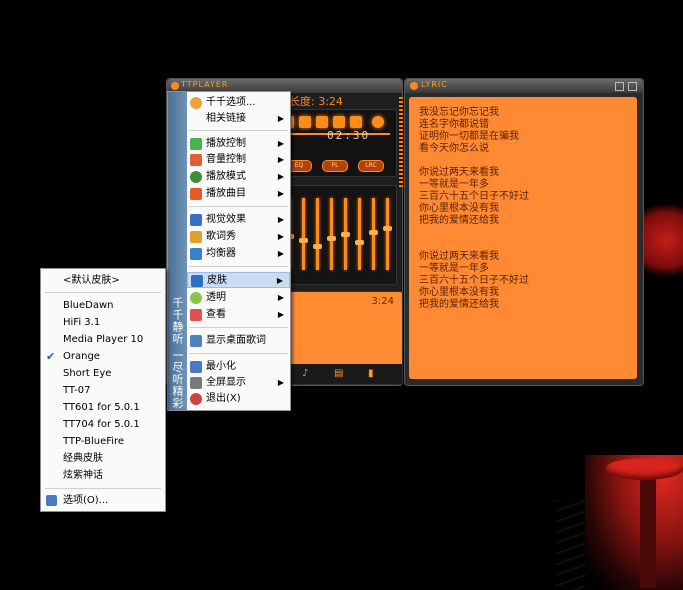 This screenshot has height=590, width=683. I want to click on menu-item-minimize: 最小化, so click(238, 367).